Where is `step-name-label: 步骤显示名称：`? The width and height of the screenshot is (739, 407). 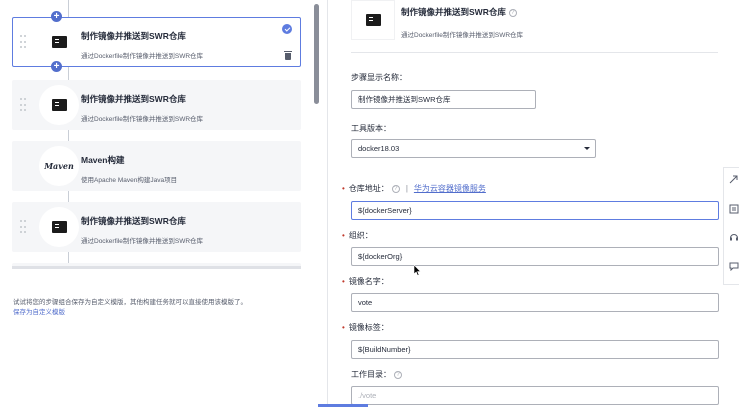
step-name-label: 步骤显示名称： is located at coordinates (379, 77).